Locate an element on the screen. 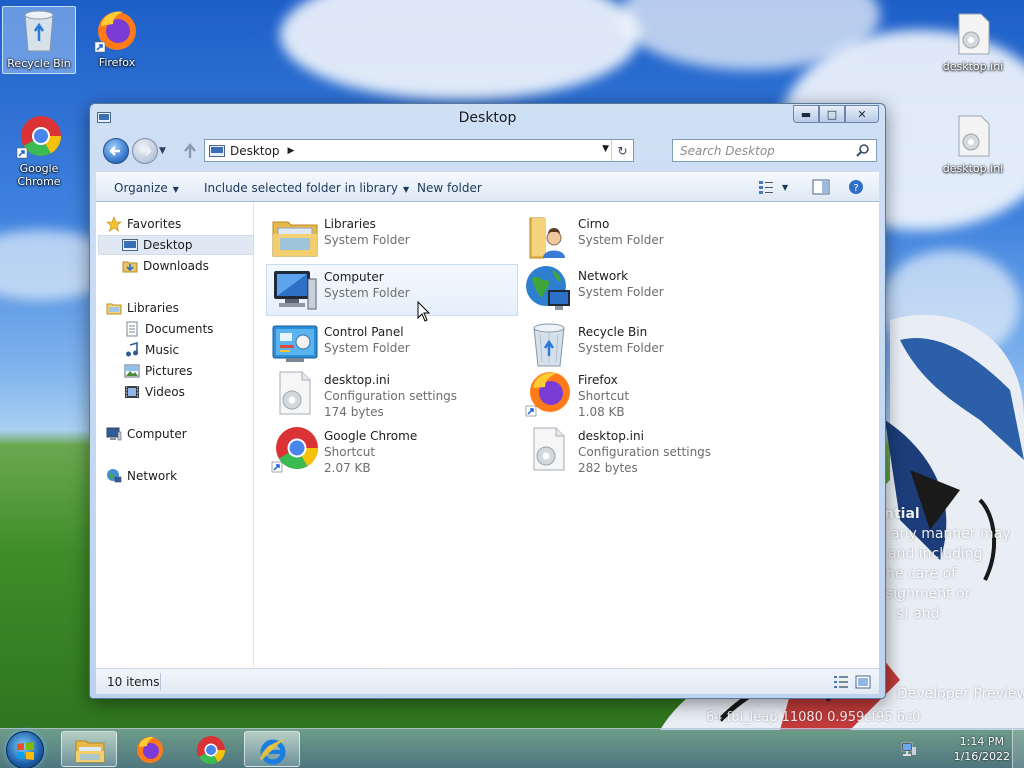 The height and width of the screenshot is (768, 1024). taskbar-chrome-button is located at coordinates (211, 749).